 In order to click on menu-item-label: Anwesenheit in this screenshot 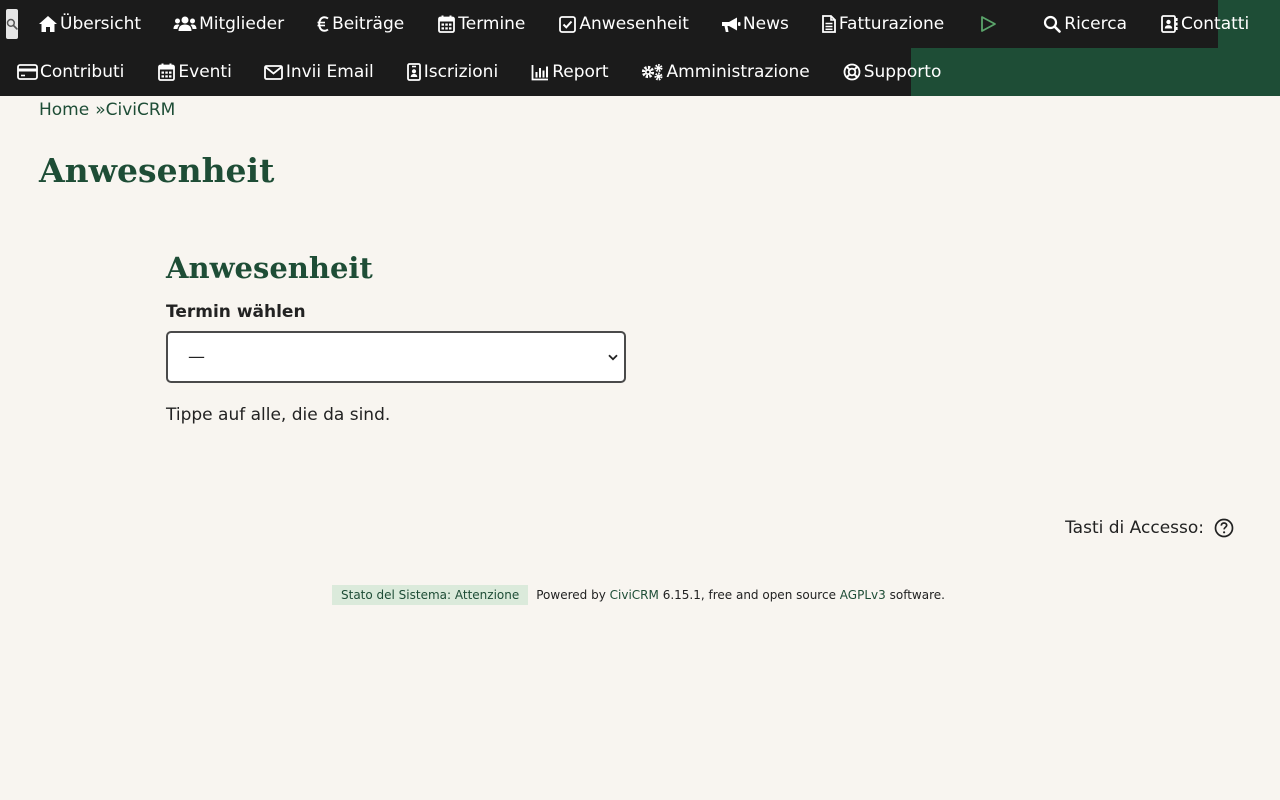, I will do `click(634, 24)`.